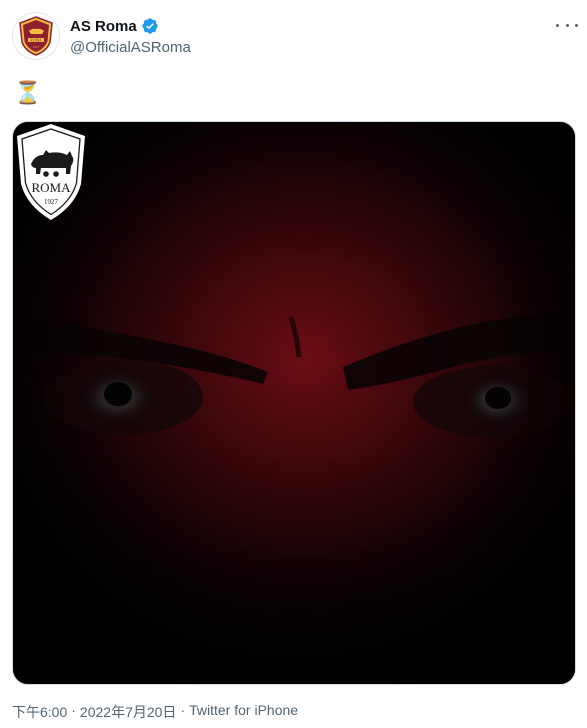 Image resolution: width=587 pixels, height=728 pixels. What do you see at coordinates (39, 712) in the screenshot?
I see `tweet-time: 下午6:00` at bounding box center [39, 712].